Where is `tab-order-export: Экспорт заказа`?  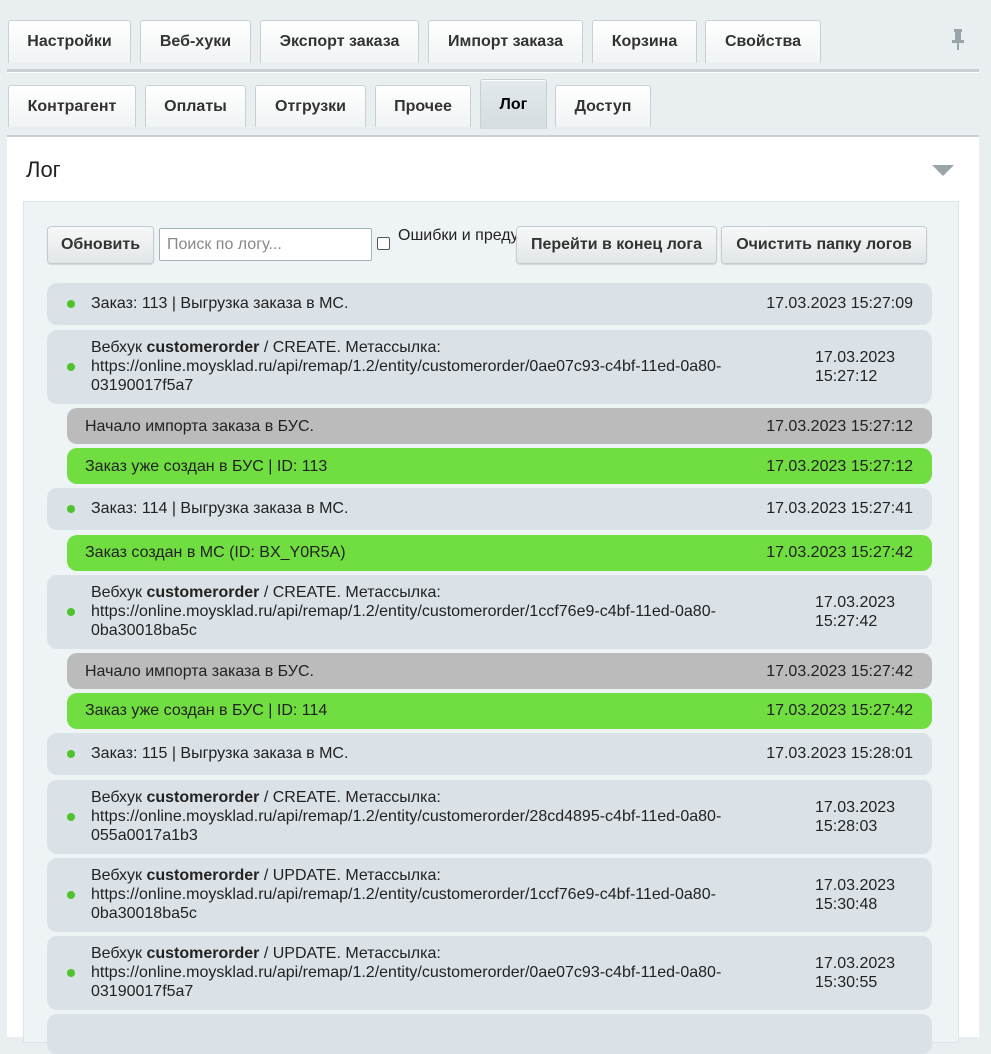 tab-order-export: Экспорт заказа is located at coordinates (339, 41).